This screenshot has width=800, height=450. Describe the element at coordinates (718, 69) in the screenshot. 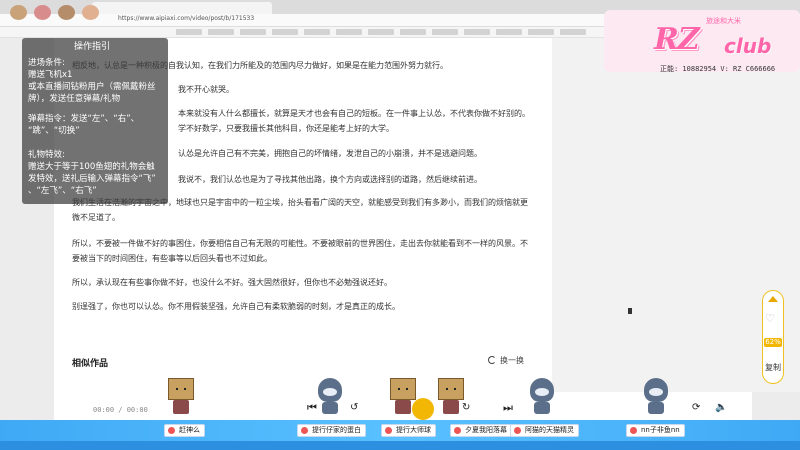

I see `logo-stat: 正能: 10882954 V: RZ C666666` at that location.